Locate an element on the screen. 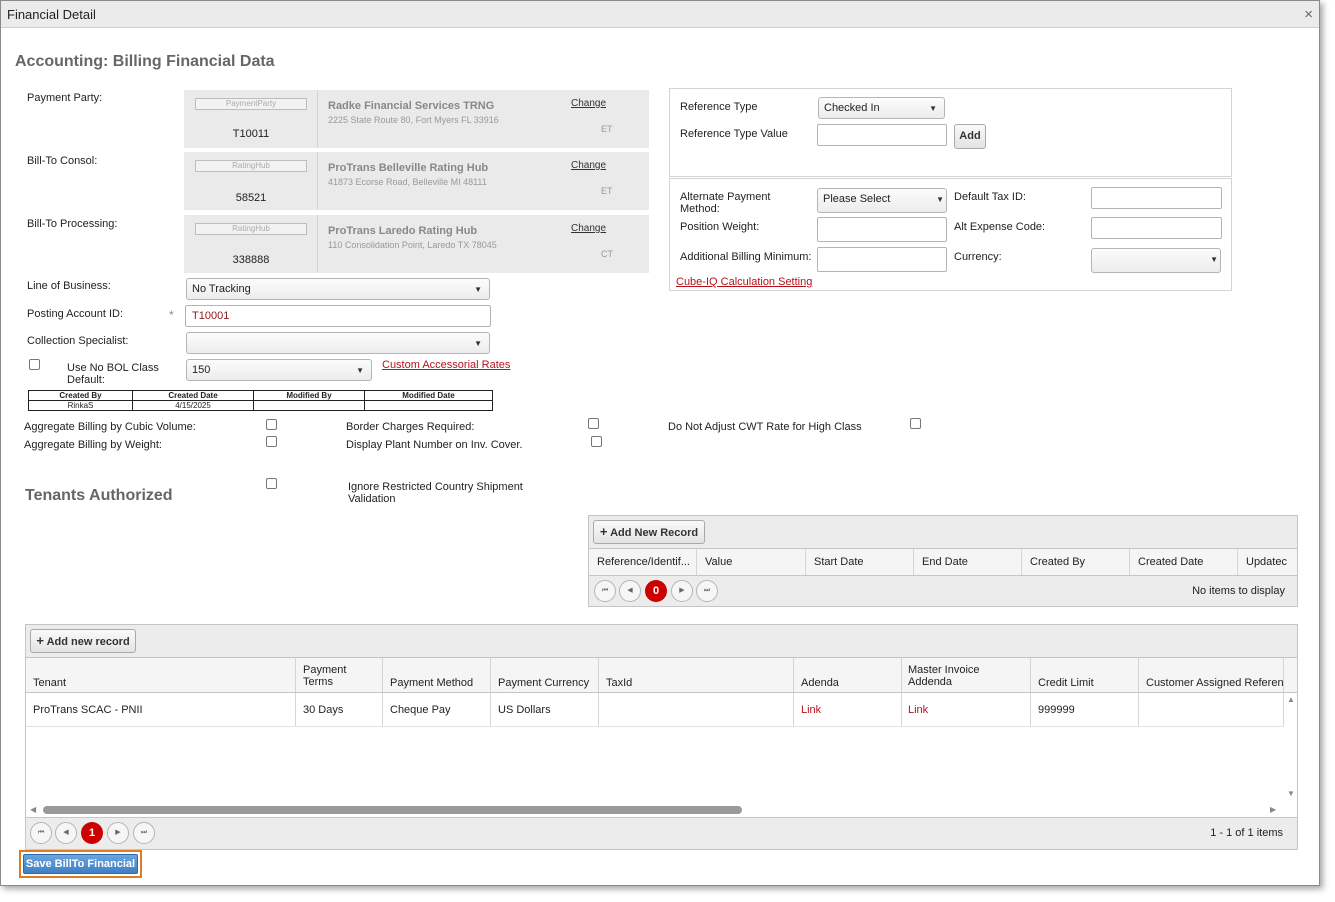 The height and width of the screenshot is (902, 1335). reference-type-value: Checked In is located at coordinates (852, 108).